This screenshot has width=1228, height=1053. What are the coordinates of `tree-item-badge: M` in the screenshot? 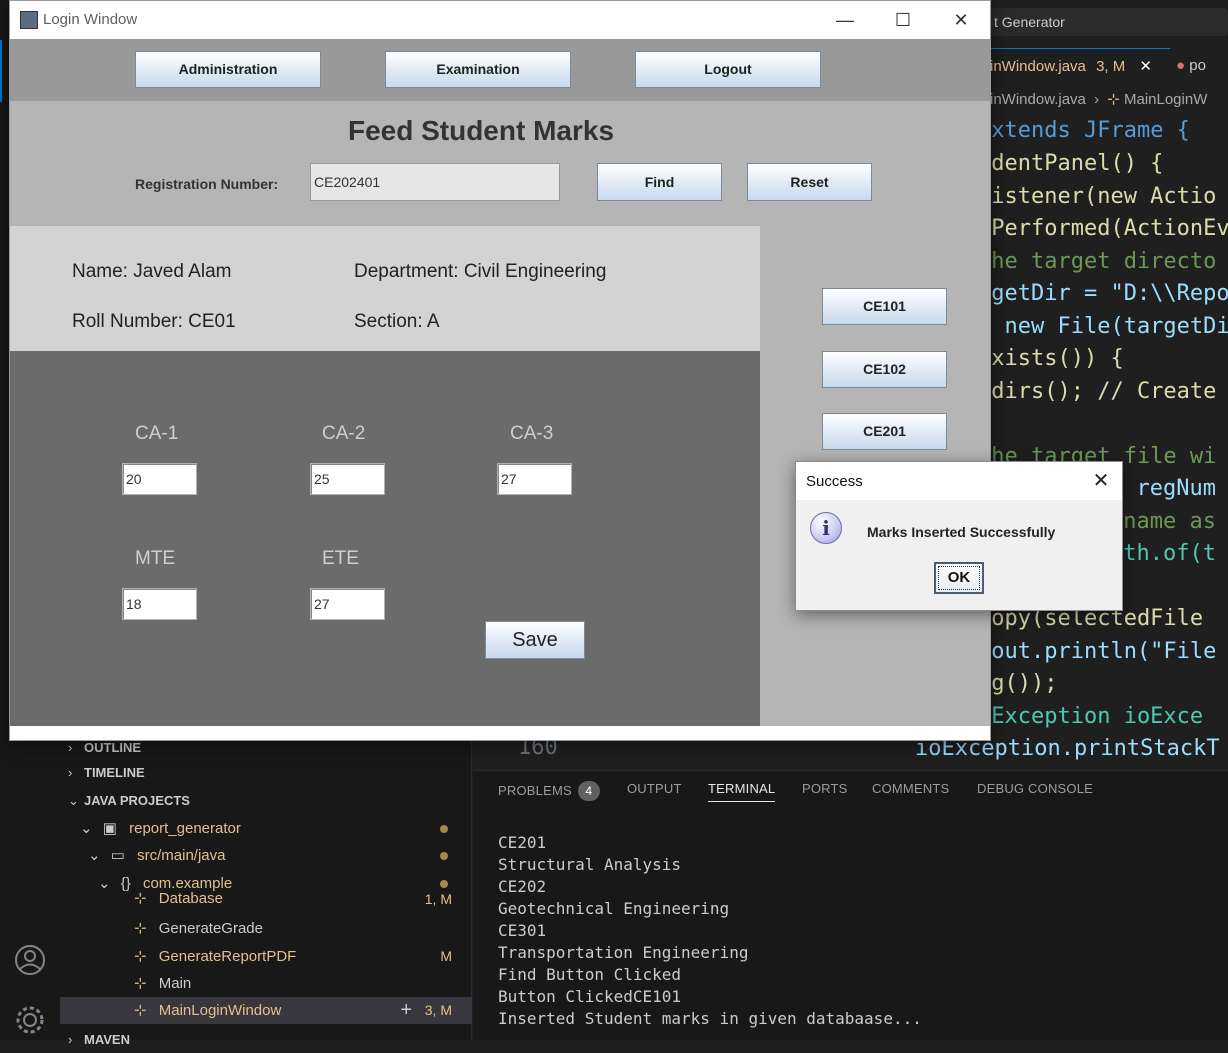 It's located at (446, 956).